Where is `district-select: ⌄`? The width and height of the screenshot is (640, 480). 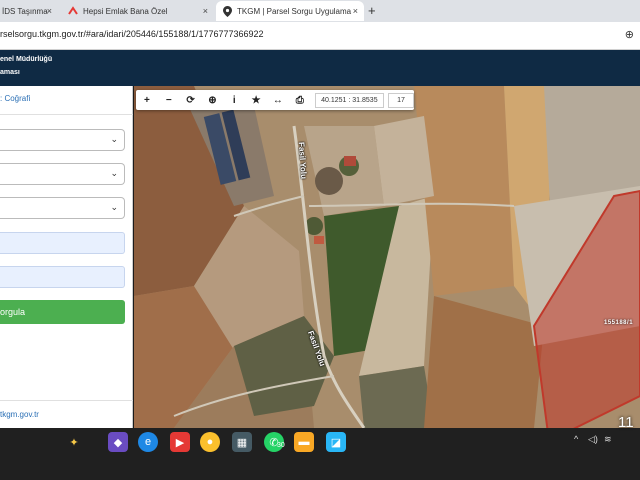 district-select: ⌄ is located at coordinates (62, 174).